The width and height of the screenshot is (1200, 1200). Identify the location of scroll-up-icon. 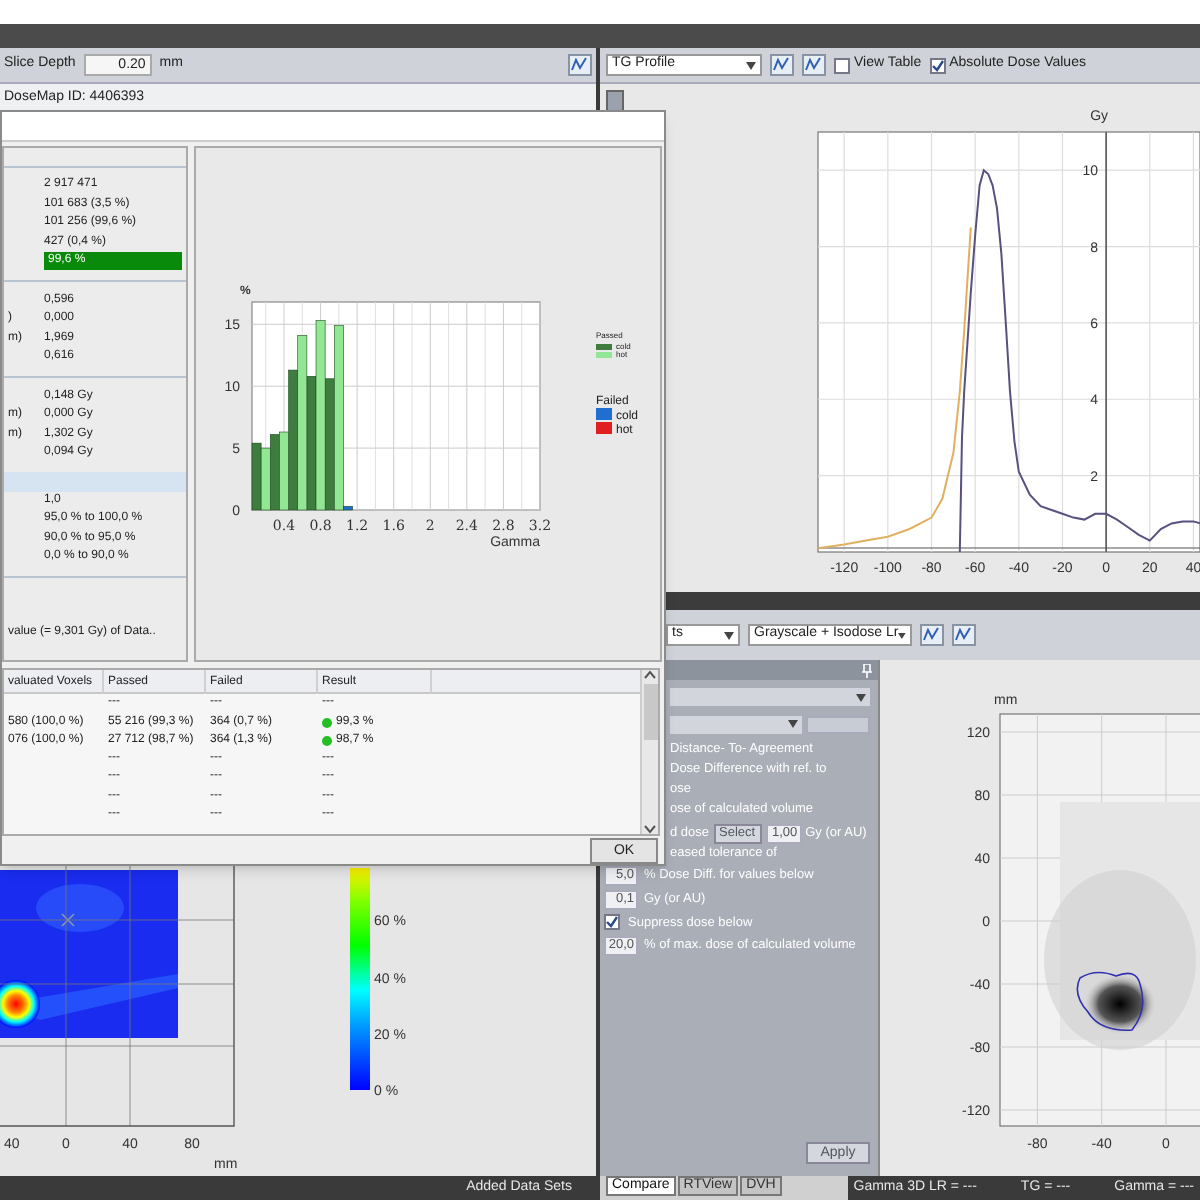
(650, 675).